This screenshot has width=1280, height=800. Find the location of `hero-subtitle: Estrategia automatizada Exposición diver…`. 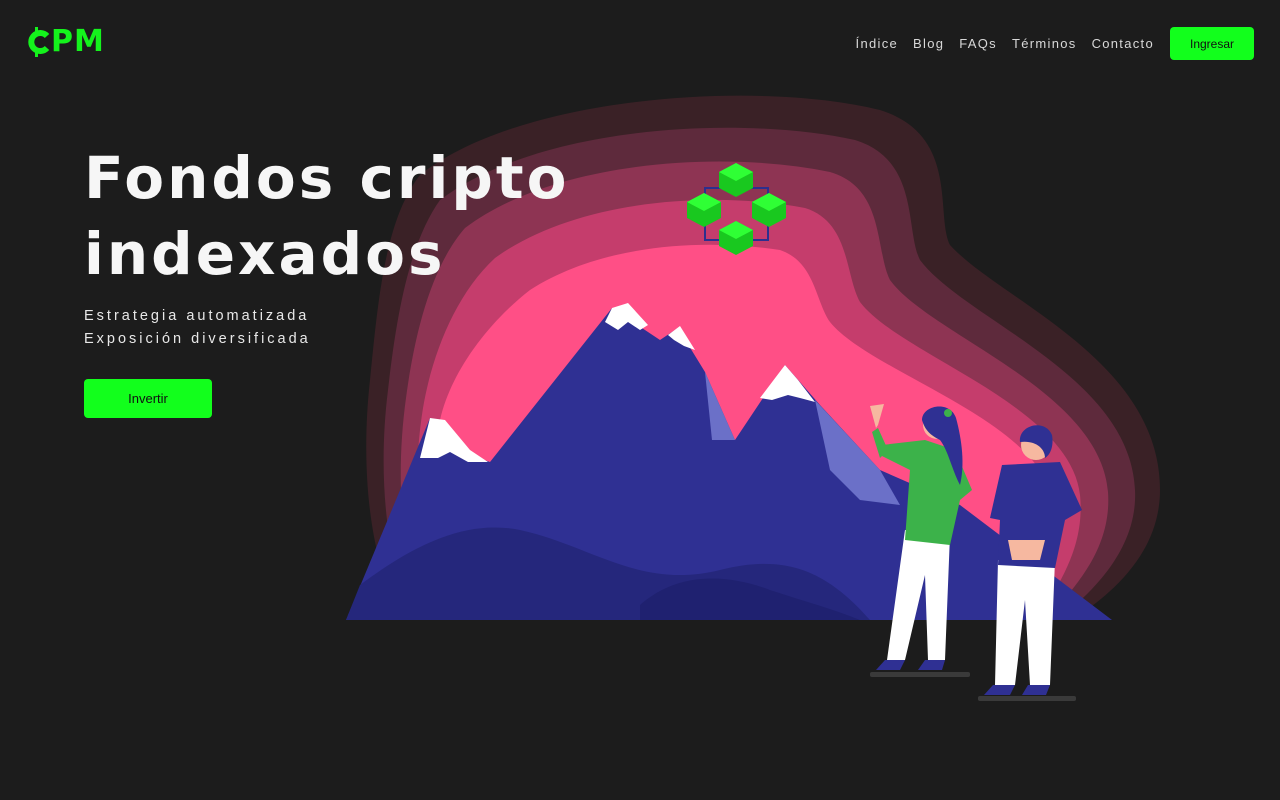

hero-subtitle: Estrategia automatizada Exposición diver… is located at coordinates (197, 328).